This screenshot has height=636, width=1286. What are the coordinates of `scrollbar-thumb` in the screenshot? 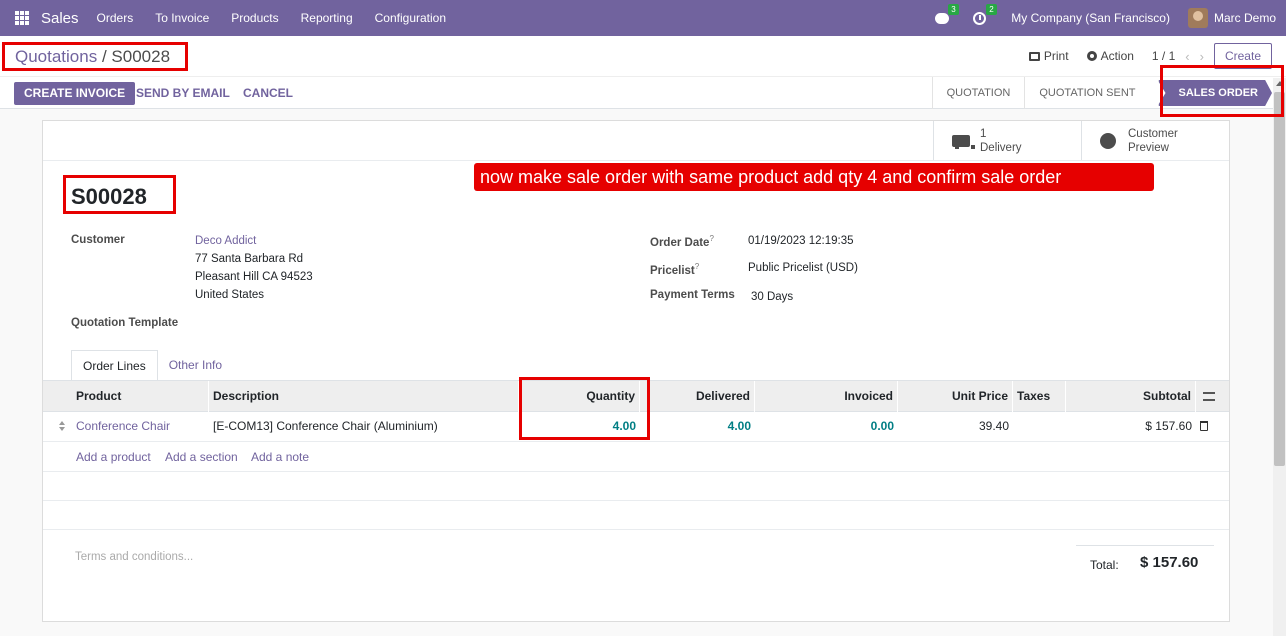 It's located at (1279, 279).